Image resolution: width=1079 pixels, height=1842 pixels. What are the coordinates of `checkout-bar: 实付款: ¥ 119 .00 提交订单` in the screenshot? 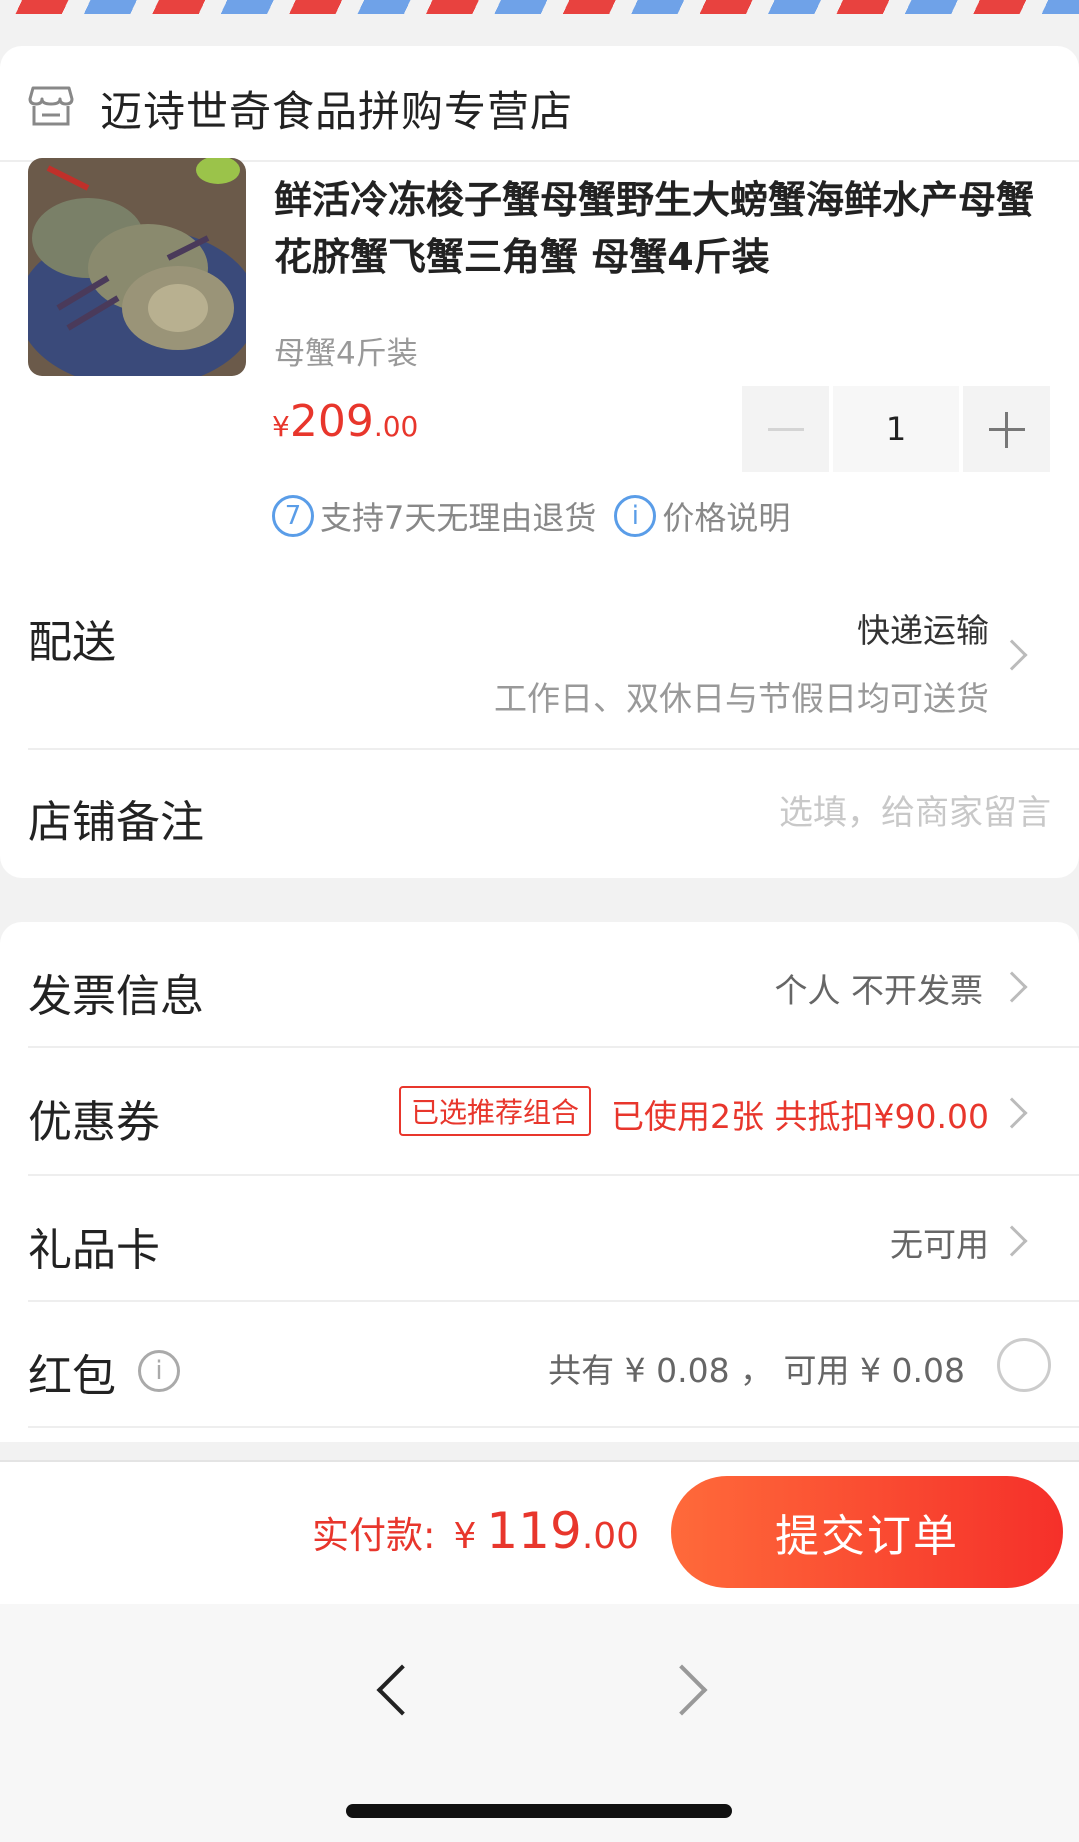 It's located at (539, 1532).